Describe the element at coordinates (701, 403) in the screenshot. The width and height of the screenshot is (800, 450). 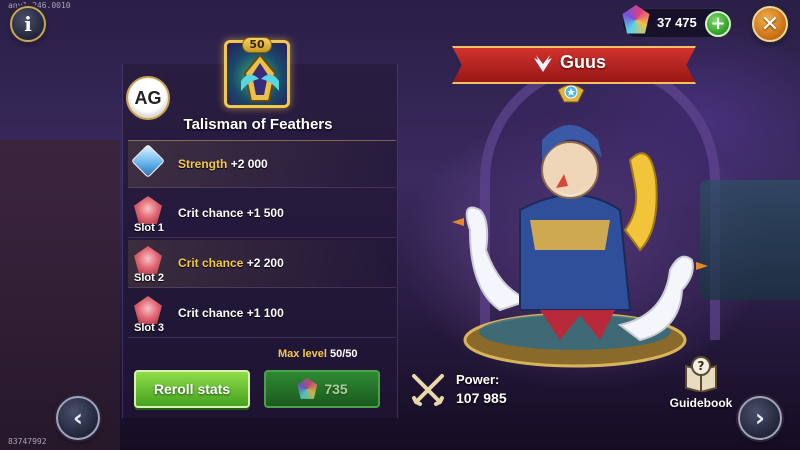
I see `guidebook-label: Guidebook` at that location.